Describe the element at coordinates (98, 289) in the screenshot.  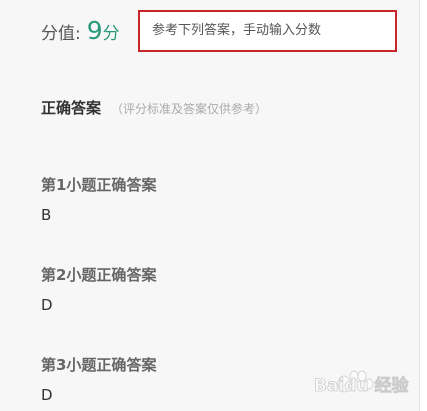
I see `question-item: 第2小题正确答案 D` at that location.